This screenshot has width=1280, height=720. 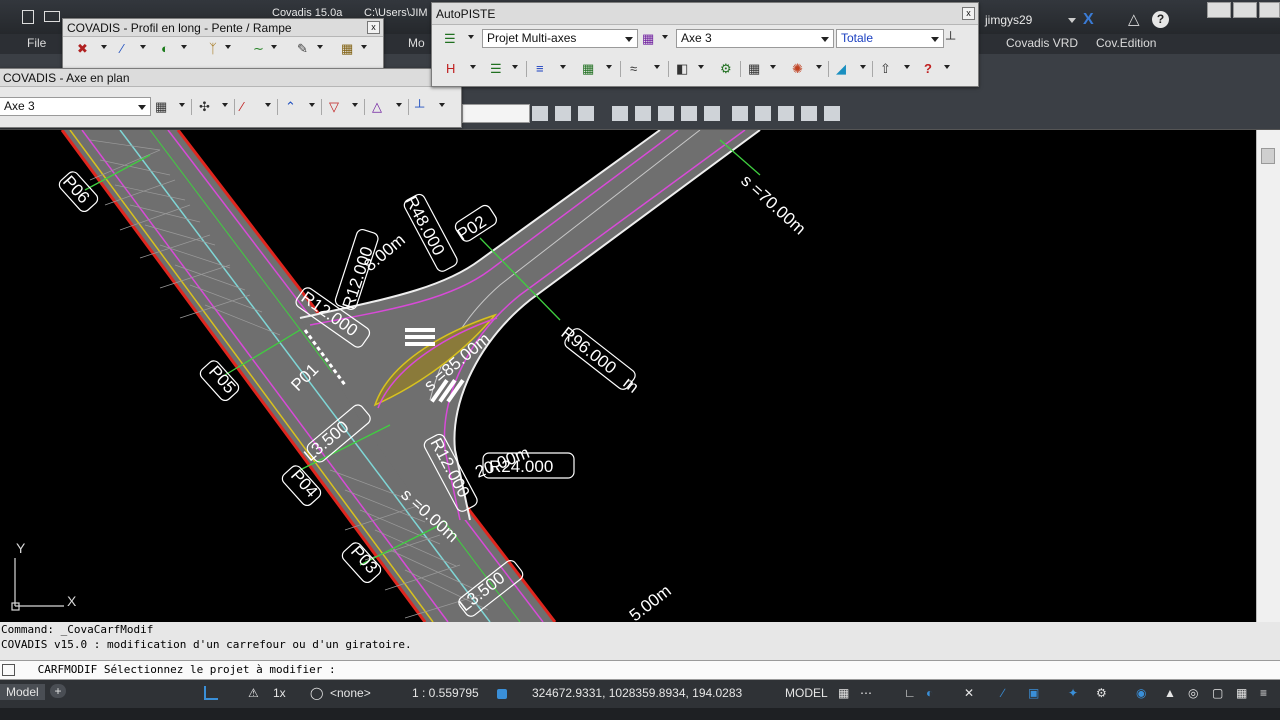 What do you see at coordinates (1141, 693) in the screenshot?
I see `isolate-icon: ◉` at bounding box center [1141, 693].